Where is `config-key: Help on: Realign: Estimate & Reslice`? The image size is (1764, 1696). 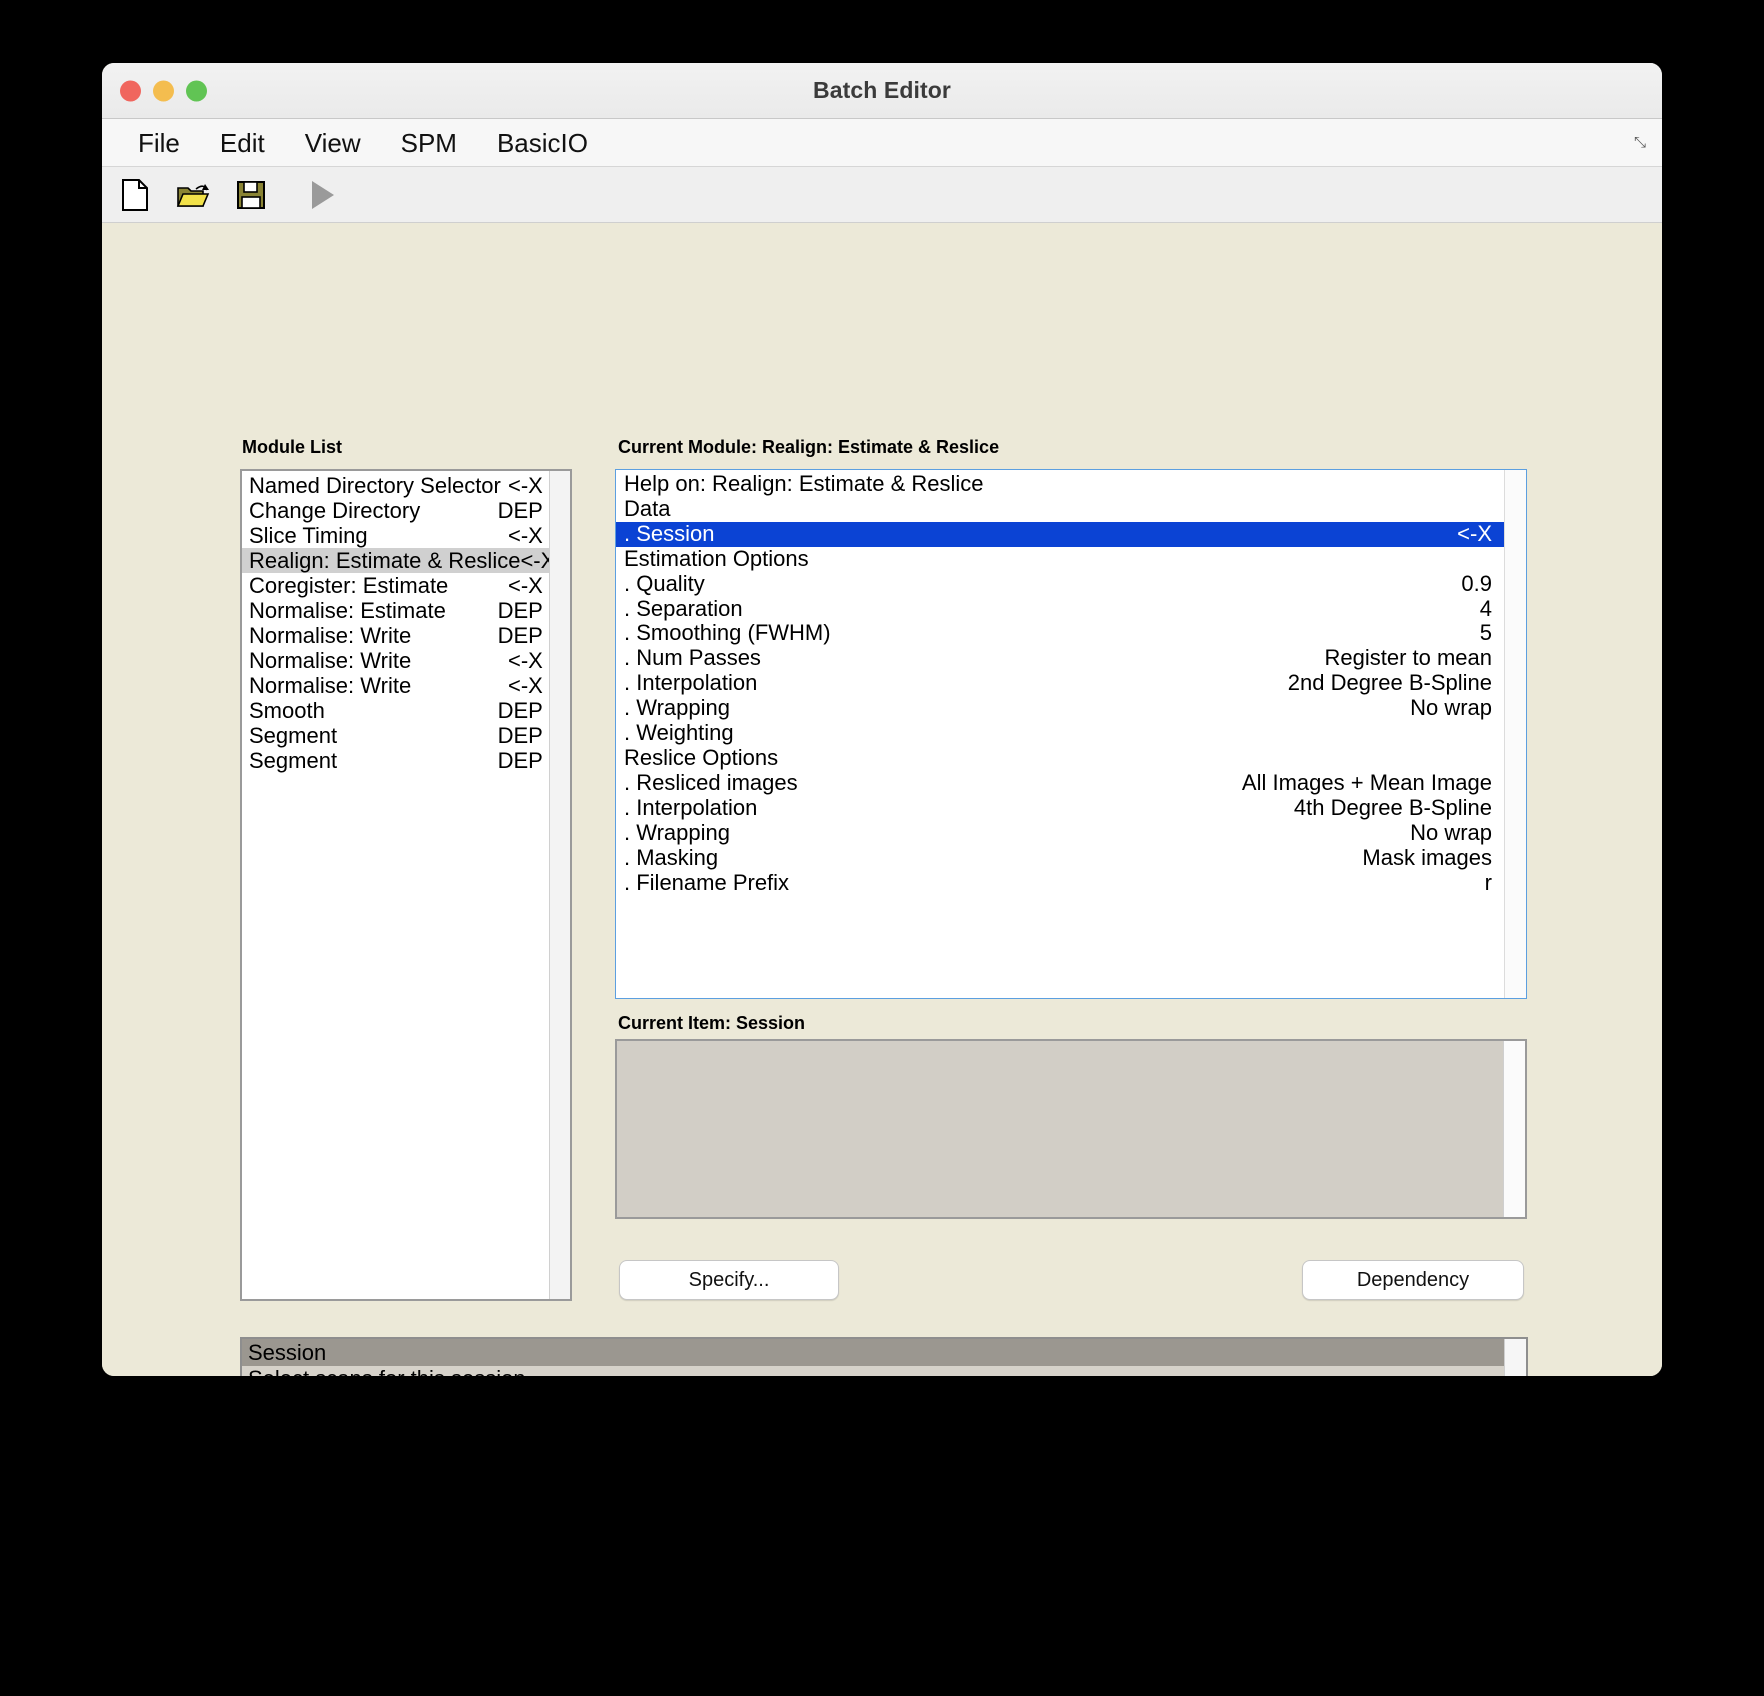 config-key: Help on: Realign: Estimate & Reslice is located at coordinates (804, 483).